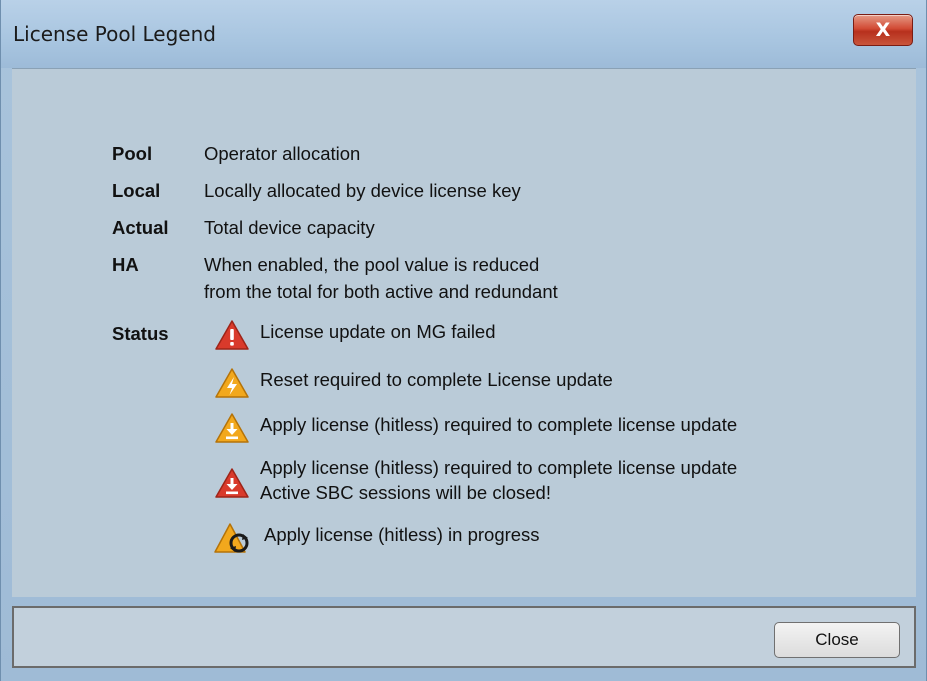 The height and width of the screenshot is (681, 927). I want to click on legend-description: Locally allocated by device license key, so click(362, 190).